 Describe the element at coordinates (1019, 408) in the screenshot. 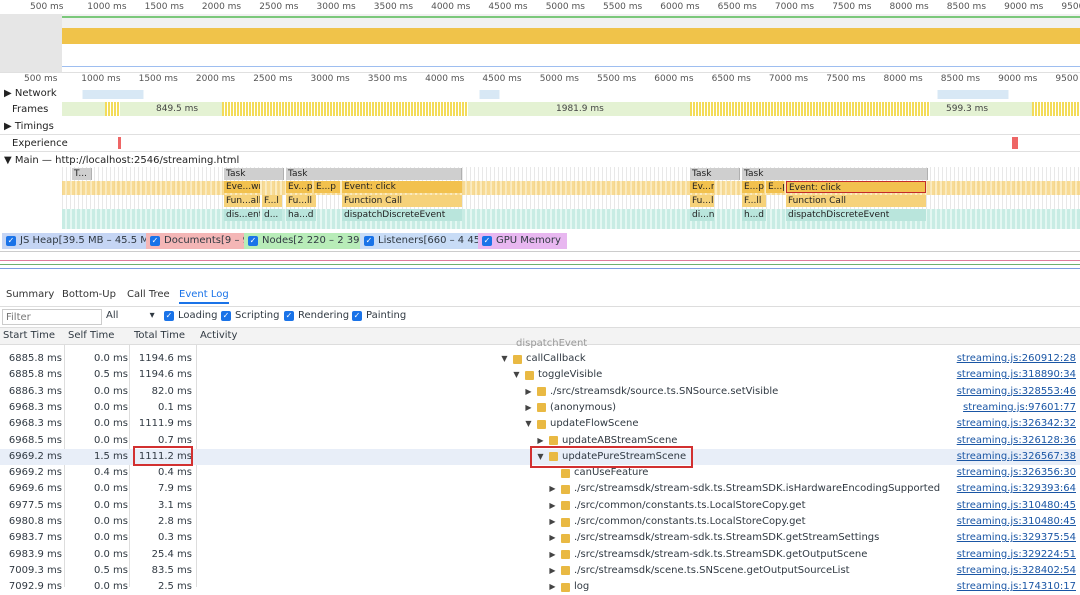

I see `source-link: streaming.js:97601:77` at that location.